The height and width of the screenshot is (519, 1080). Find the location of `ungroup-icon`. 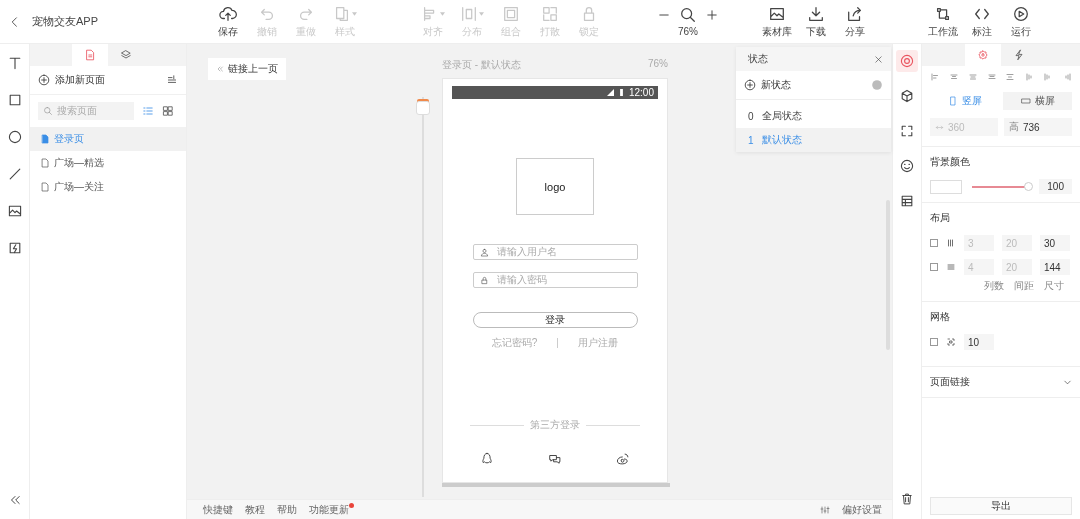

ungroup-icon is located at coordinates (550, 13).